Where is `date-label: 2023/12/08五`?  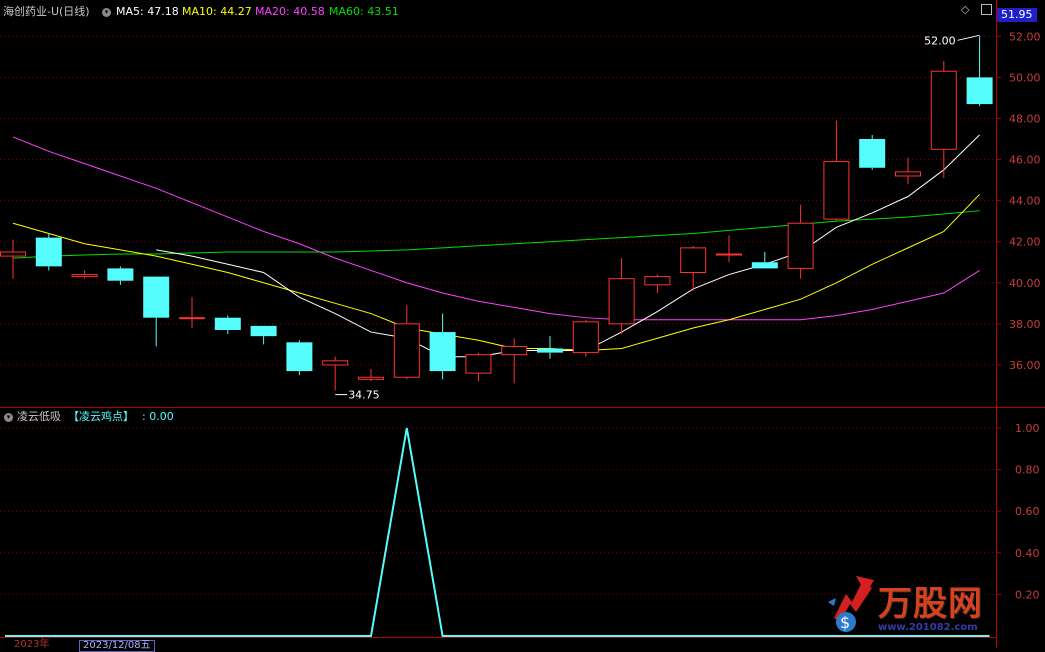 date-label: 2023/12/08五 is located at coordinates (117, 646).